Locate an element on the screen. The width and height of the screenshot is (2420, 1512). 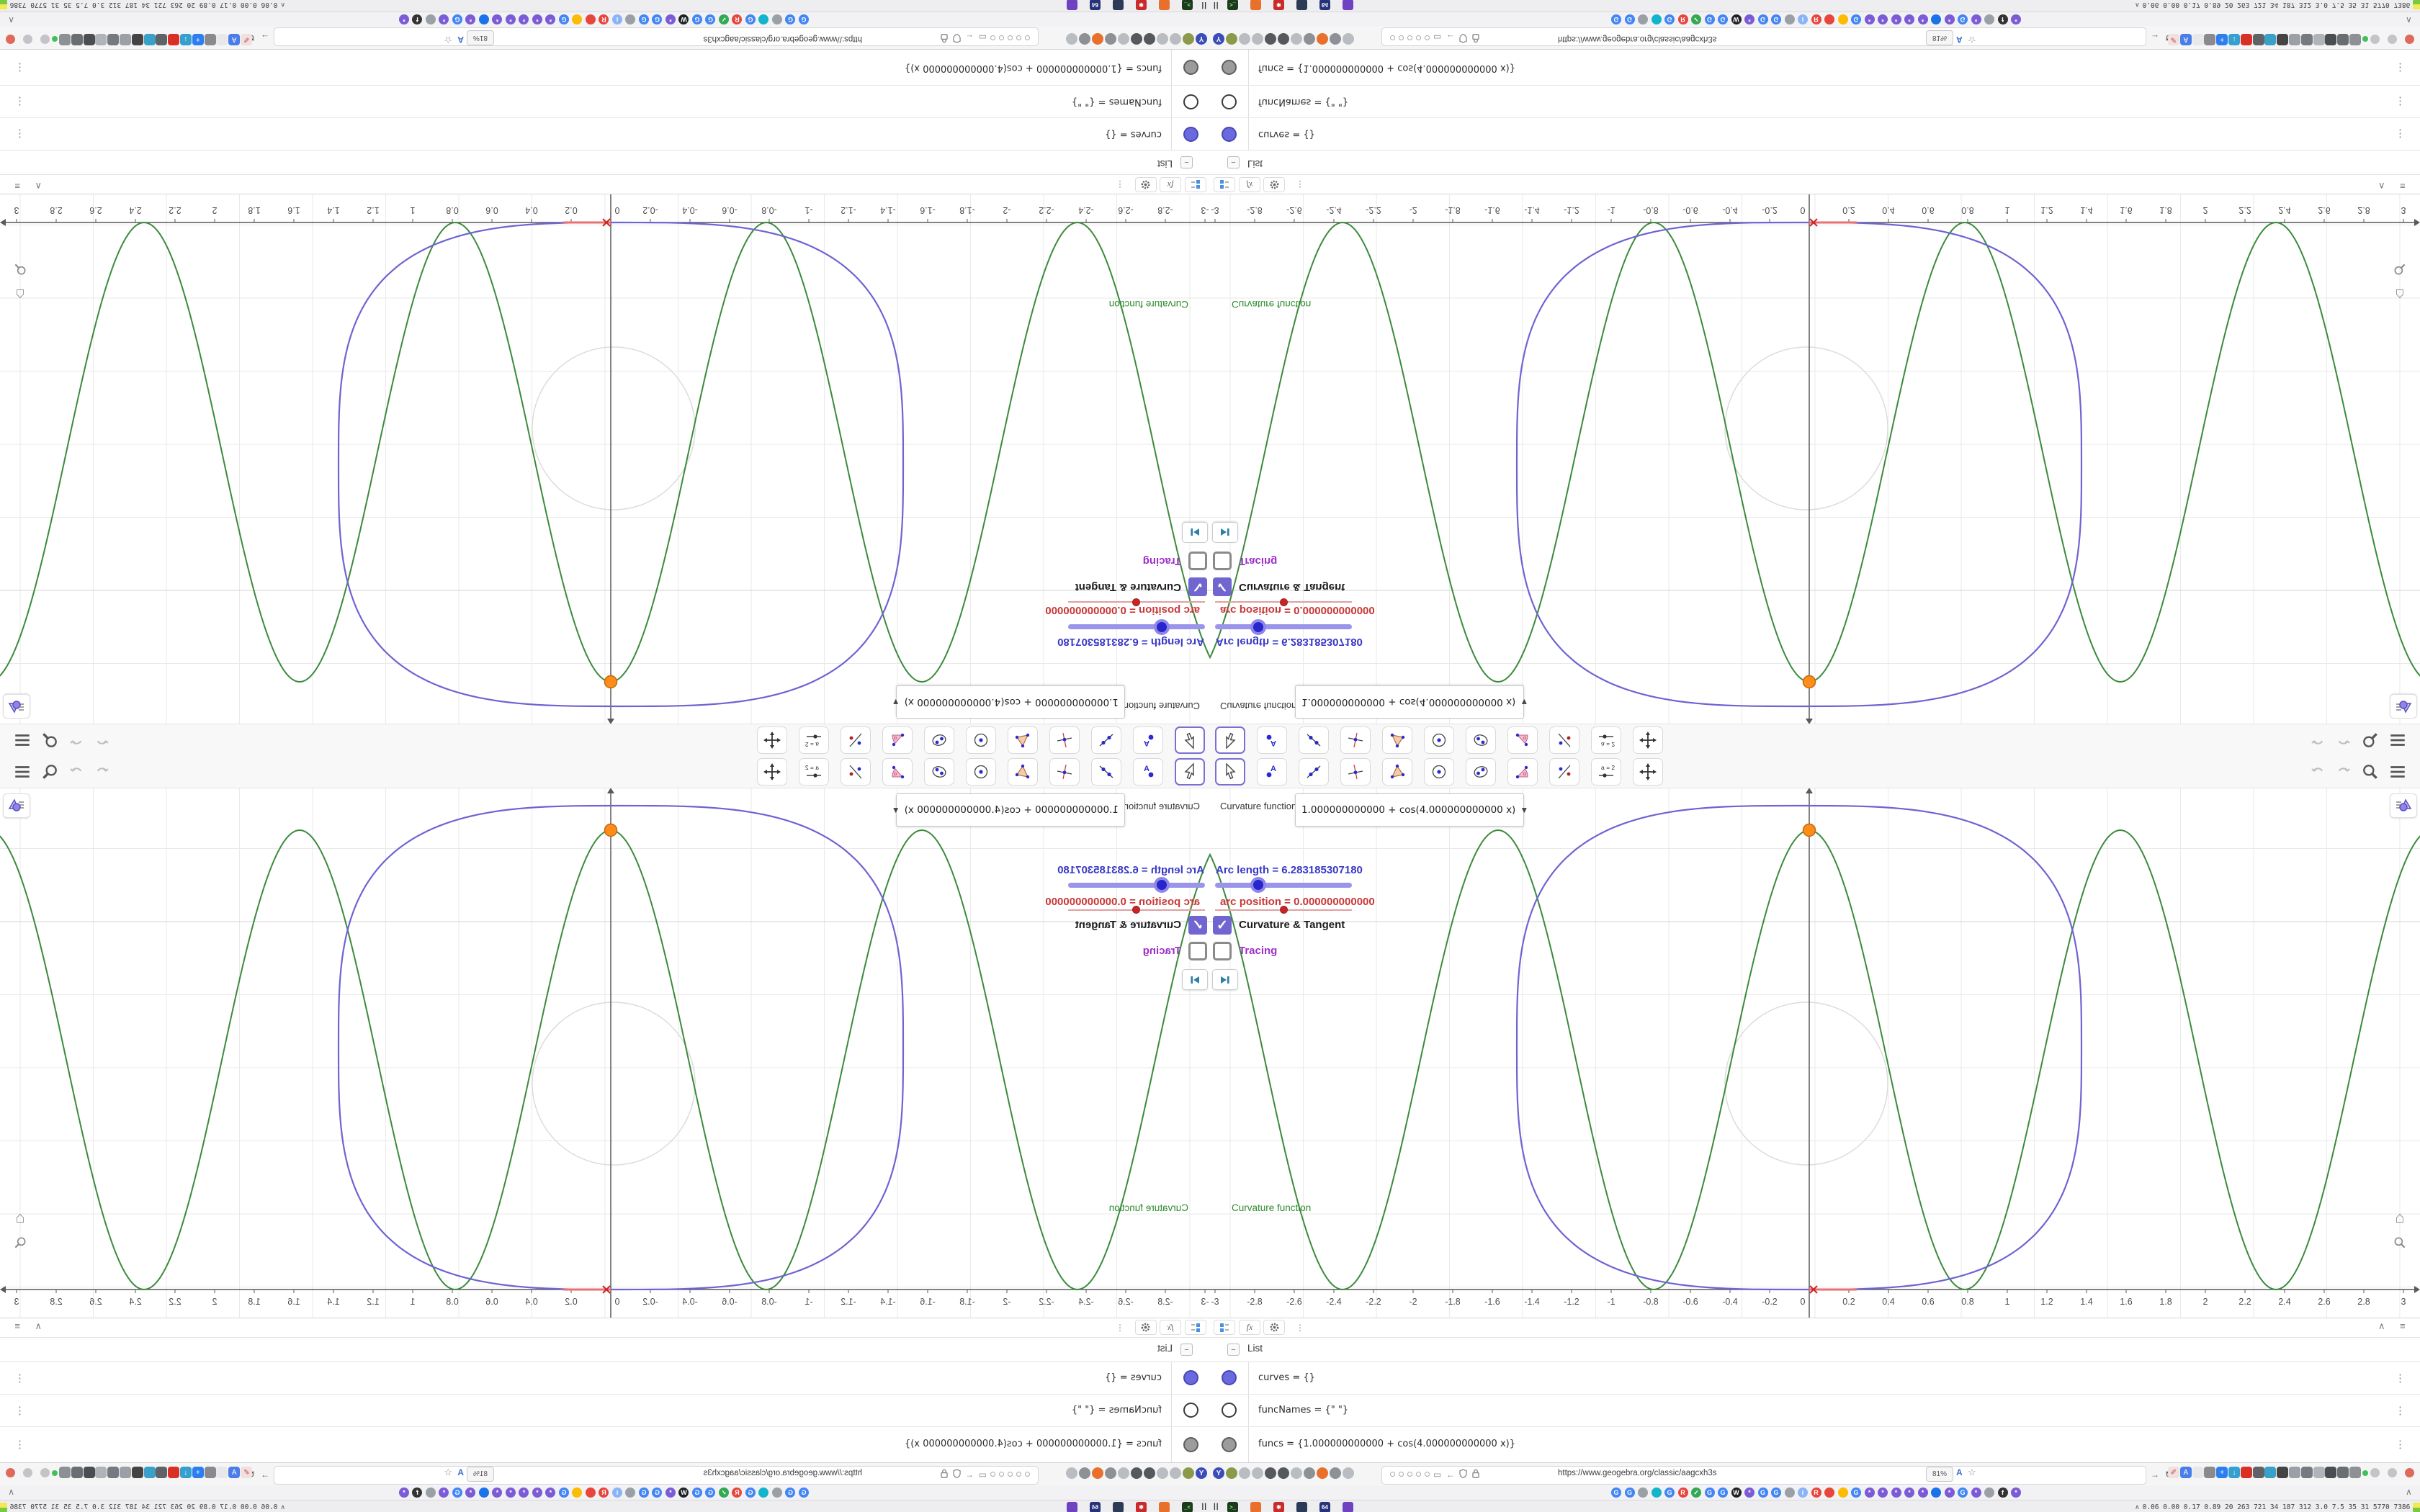
settings-gear-button is located at coordinates (1146, 184).